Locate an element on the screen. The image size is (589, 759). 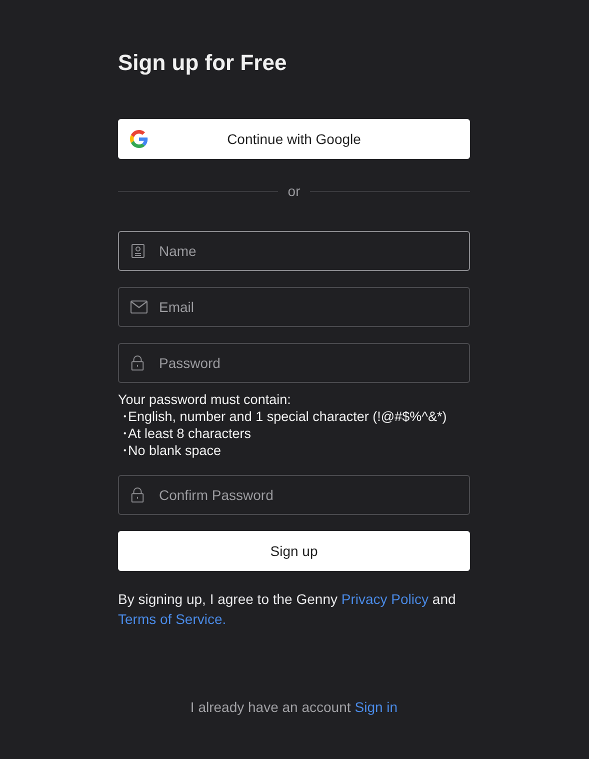
rule-text: English, number and 1 special character (!@#$%^&*) is located at coordinates (287, 416).